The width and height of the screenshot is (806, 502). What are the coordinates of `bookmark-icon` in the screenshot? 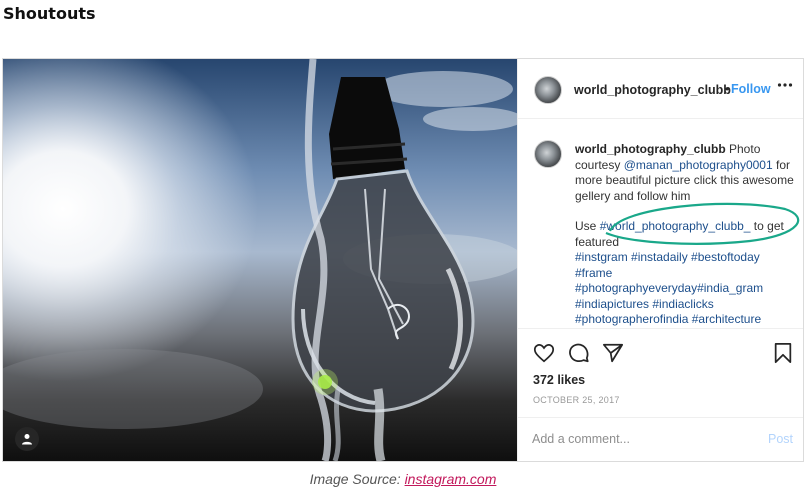 It's located at (783, 355).